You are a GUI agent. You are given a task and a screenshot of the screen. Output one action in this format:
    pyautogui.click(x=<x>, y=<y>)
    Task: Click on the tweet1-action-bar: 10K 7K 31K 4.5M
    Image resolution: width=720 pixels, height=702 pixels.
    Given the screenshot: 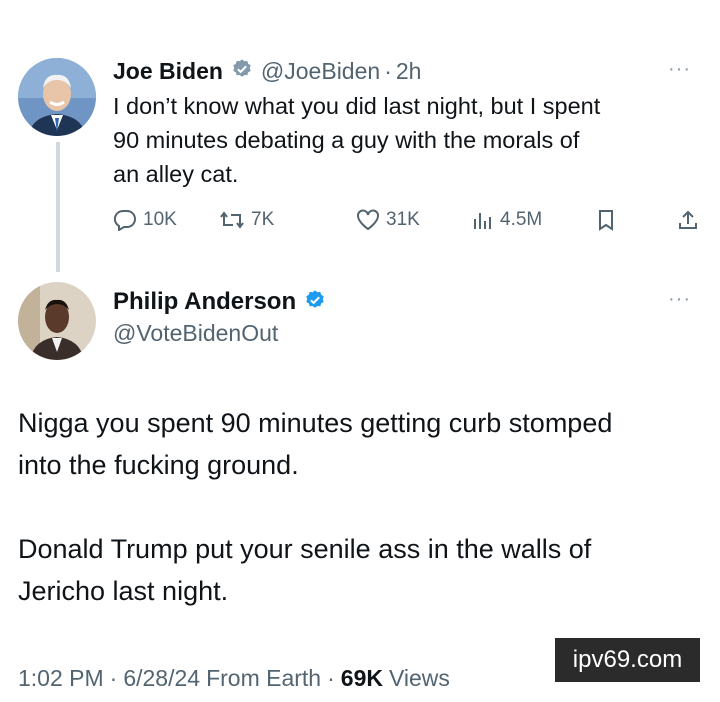 What is the action you would take?
    pyautogui.click(x=408, y=221)
    